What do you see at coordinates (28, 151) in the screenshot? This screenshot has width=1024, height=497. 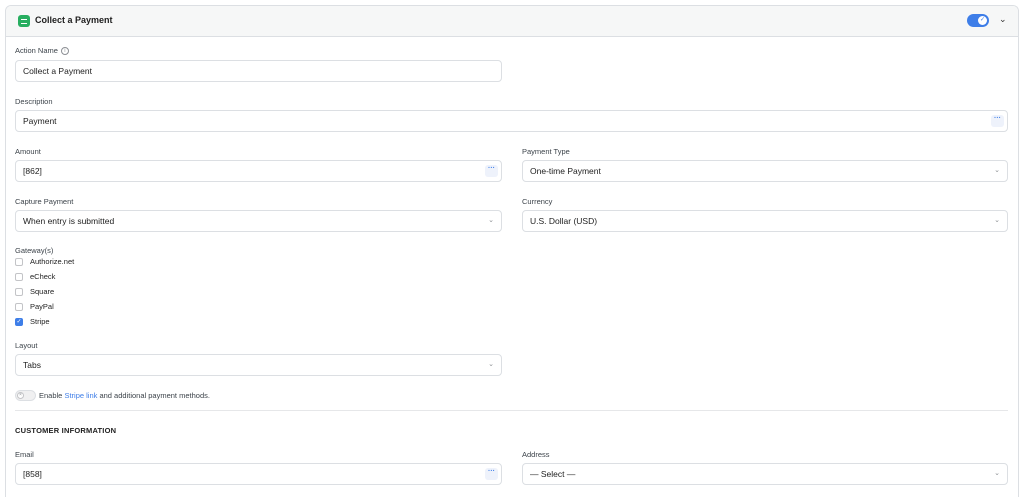 I see `amount-label: Amount` at bounding box center [28, 151].